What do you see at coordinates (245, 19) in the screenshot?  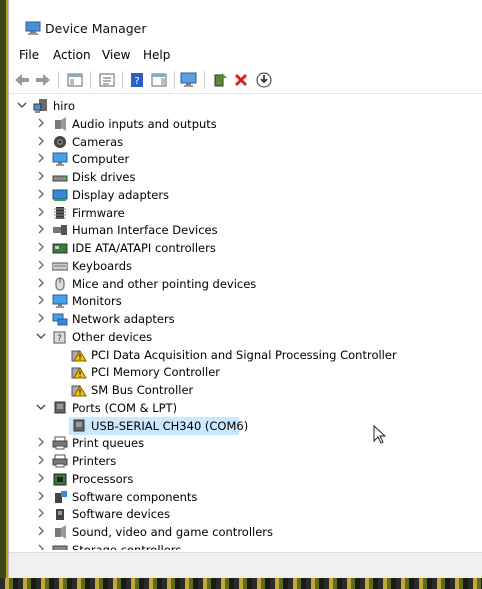 I see `title-bar: Device Manager` at bounding box center [245, 19].